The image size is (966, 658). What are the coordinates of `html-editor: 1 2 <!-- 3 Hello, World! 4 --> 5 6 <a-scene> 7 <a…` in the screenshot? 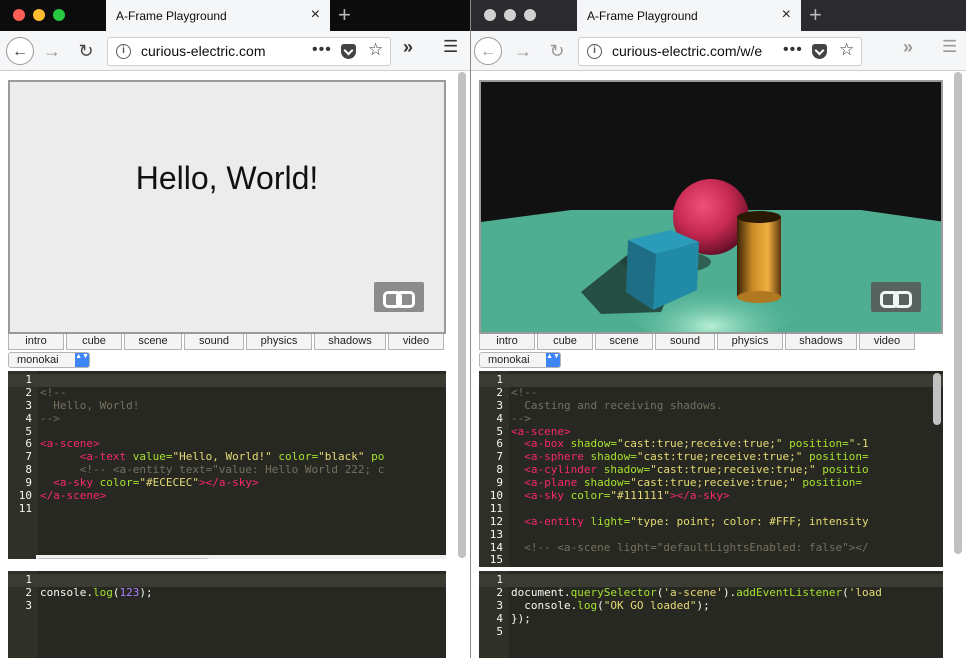 It's located at (227, 465).